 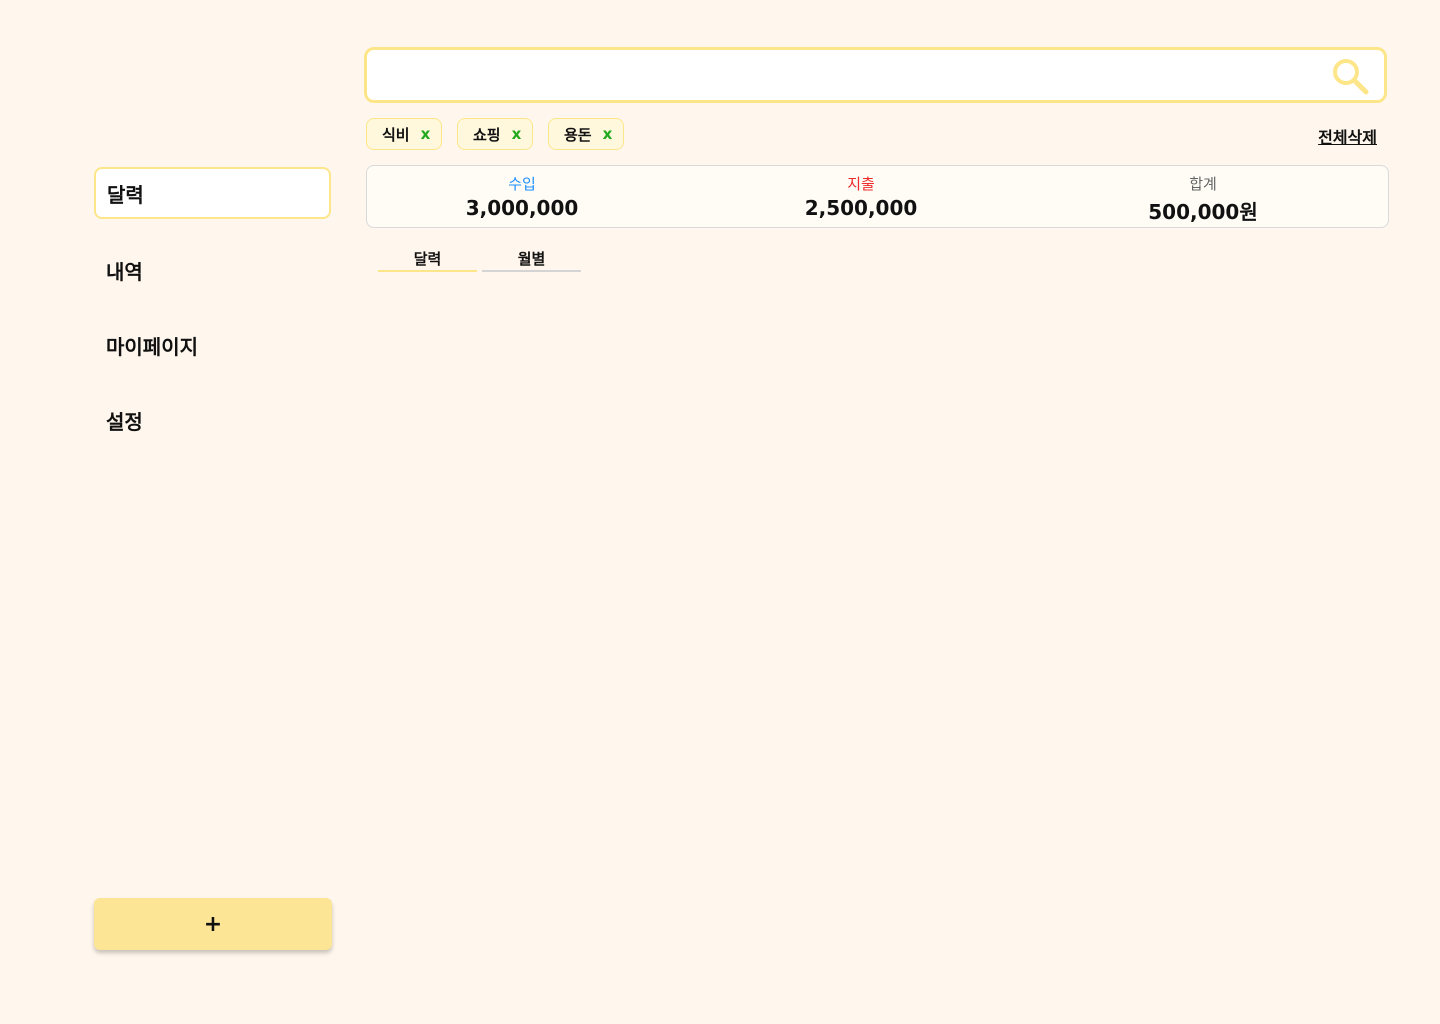 What do you see at coordinates (212, 270) in the screenshot?
I see `sidebar-item-history: 내역` at bounding box center [212, 270].